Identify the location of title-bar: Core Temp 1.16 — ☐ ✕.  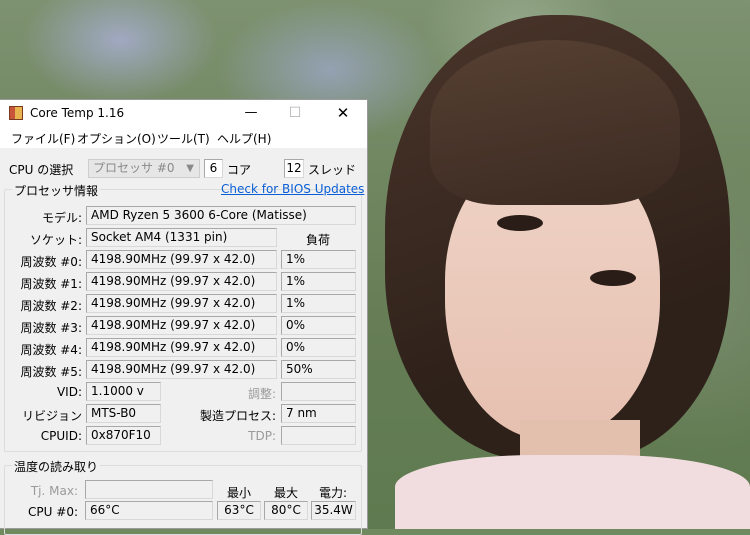
(183, 113).